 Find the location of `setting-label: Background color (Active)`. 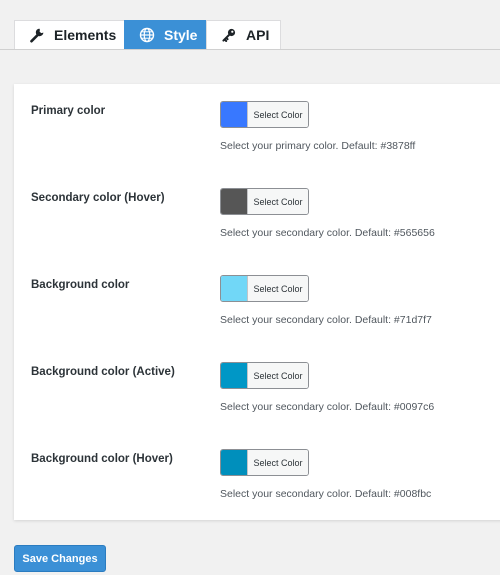

setting-label: Background color (Active) is located at coordinates (103, 372).